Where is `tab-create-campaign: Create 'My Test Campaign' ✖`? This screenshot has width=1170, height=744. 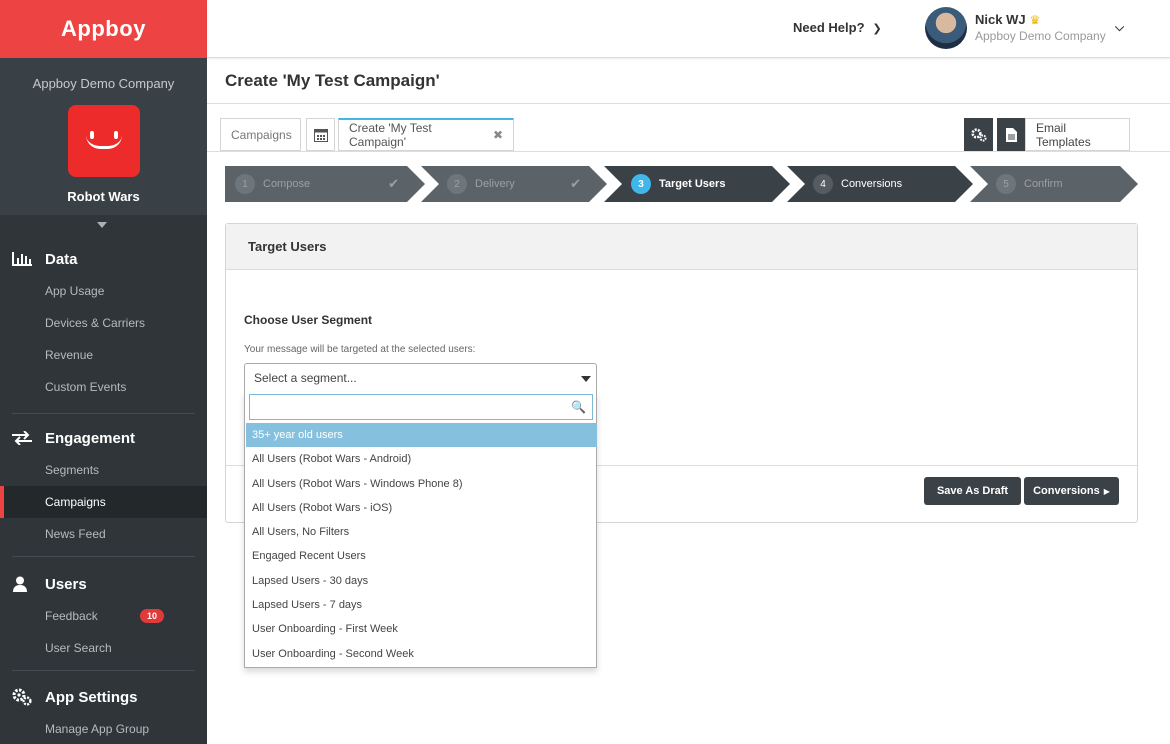 tab-create-campaign: Create 'My Test Campaign' ✖ is located at coordinates (426, 134).